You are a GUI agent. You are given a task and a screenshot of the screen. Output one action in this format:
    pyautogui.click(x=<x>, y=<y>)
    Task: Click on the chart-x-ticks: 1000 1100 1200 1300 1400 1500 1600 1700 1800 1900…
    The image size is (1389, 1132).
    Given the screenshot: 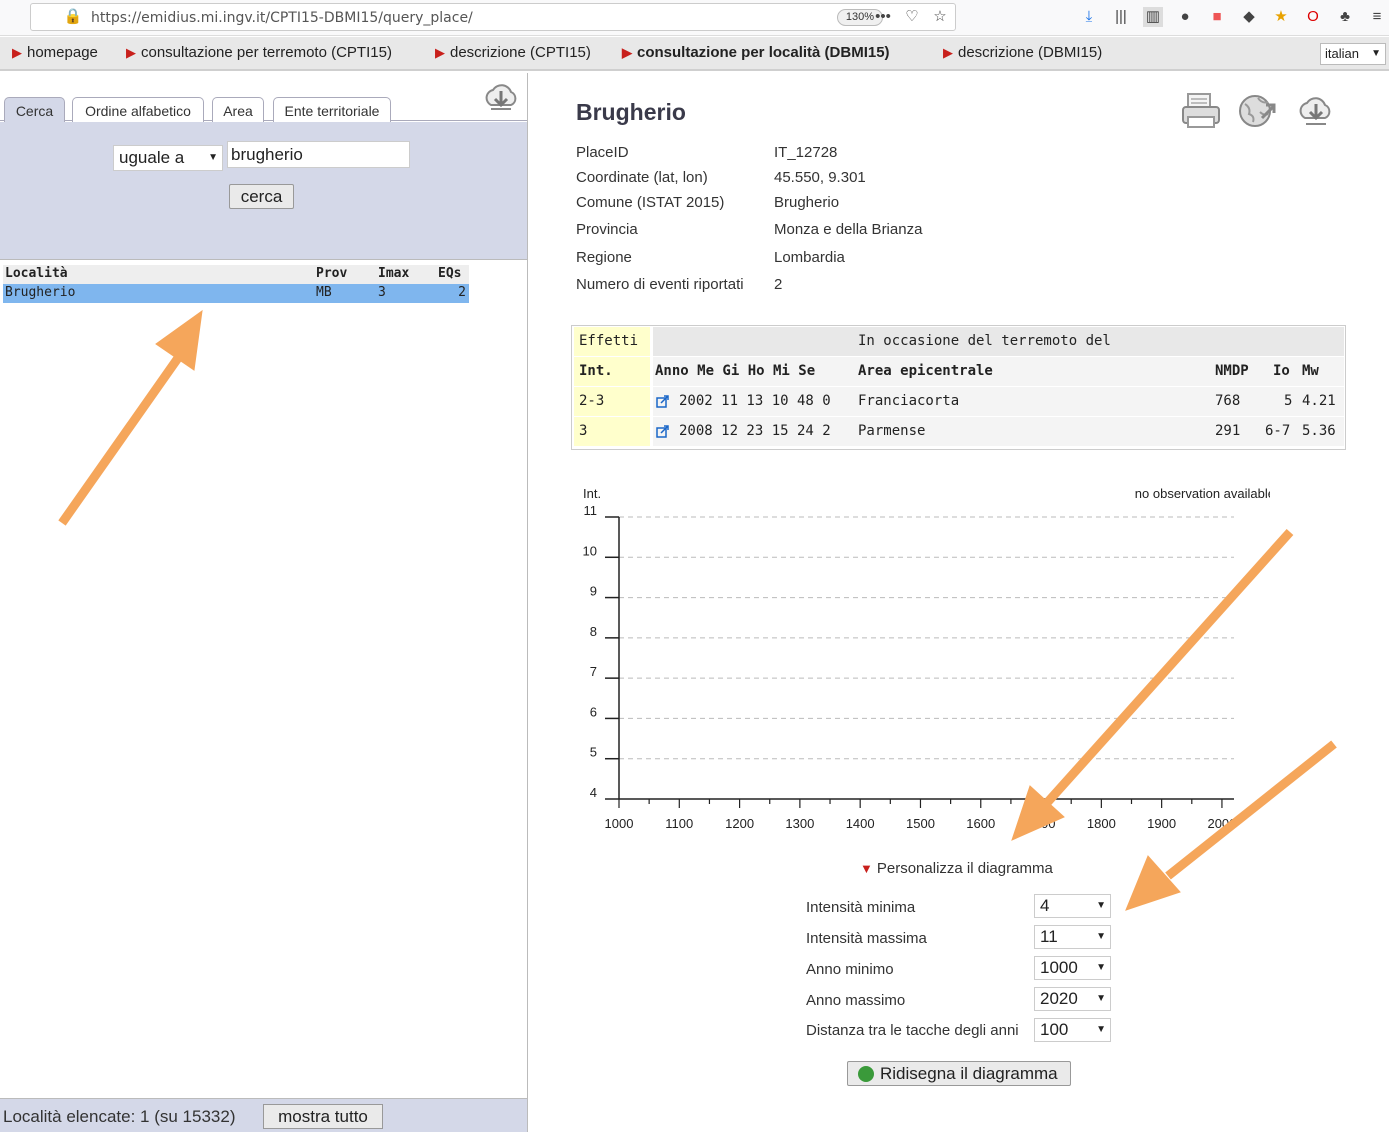 What is the action you would take?
    pyautogui.click(x=920, y=815)
    